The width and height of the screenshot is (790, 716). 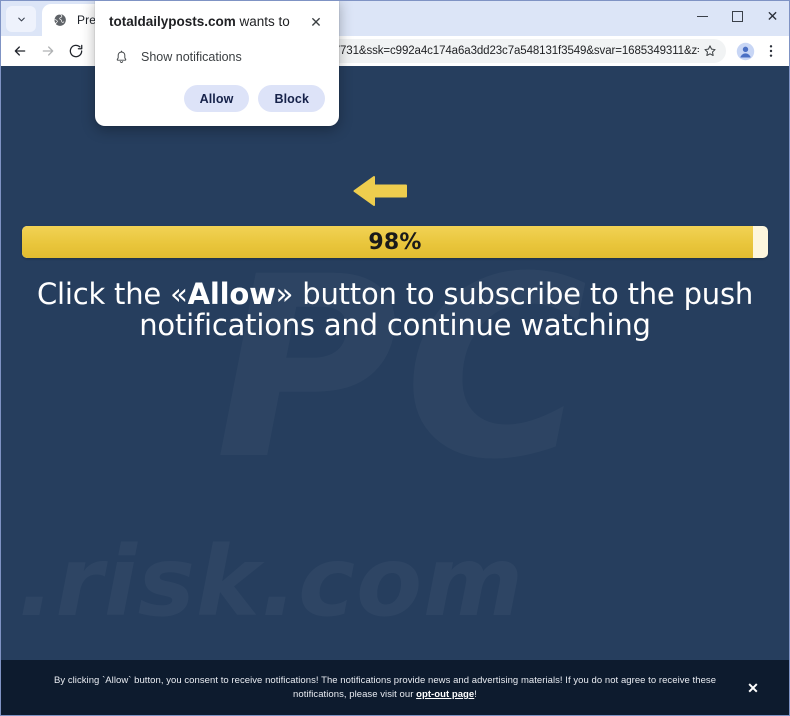 What do you see at coordinates (172, 21) in the screenshot?
I see `permission-origin: totaldailyposts.com` at bounding box center [172, 21].